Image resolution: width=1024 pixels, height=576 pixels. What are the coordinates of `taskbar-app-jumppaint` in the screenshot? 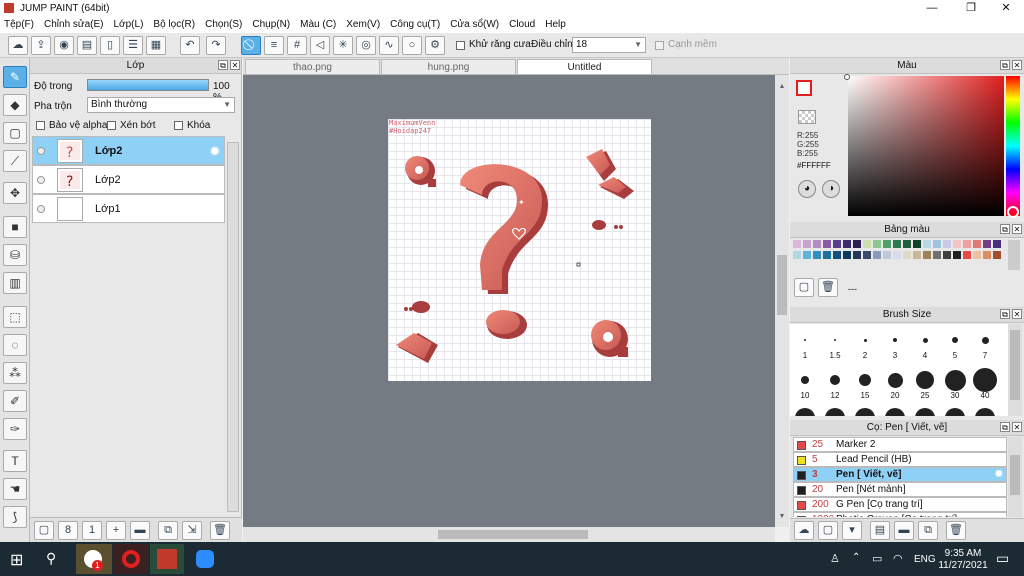 It's located at (167, 559).